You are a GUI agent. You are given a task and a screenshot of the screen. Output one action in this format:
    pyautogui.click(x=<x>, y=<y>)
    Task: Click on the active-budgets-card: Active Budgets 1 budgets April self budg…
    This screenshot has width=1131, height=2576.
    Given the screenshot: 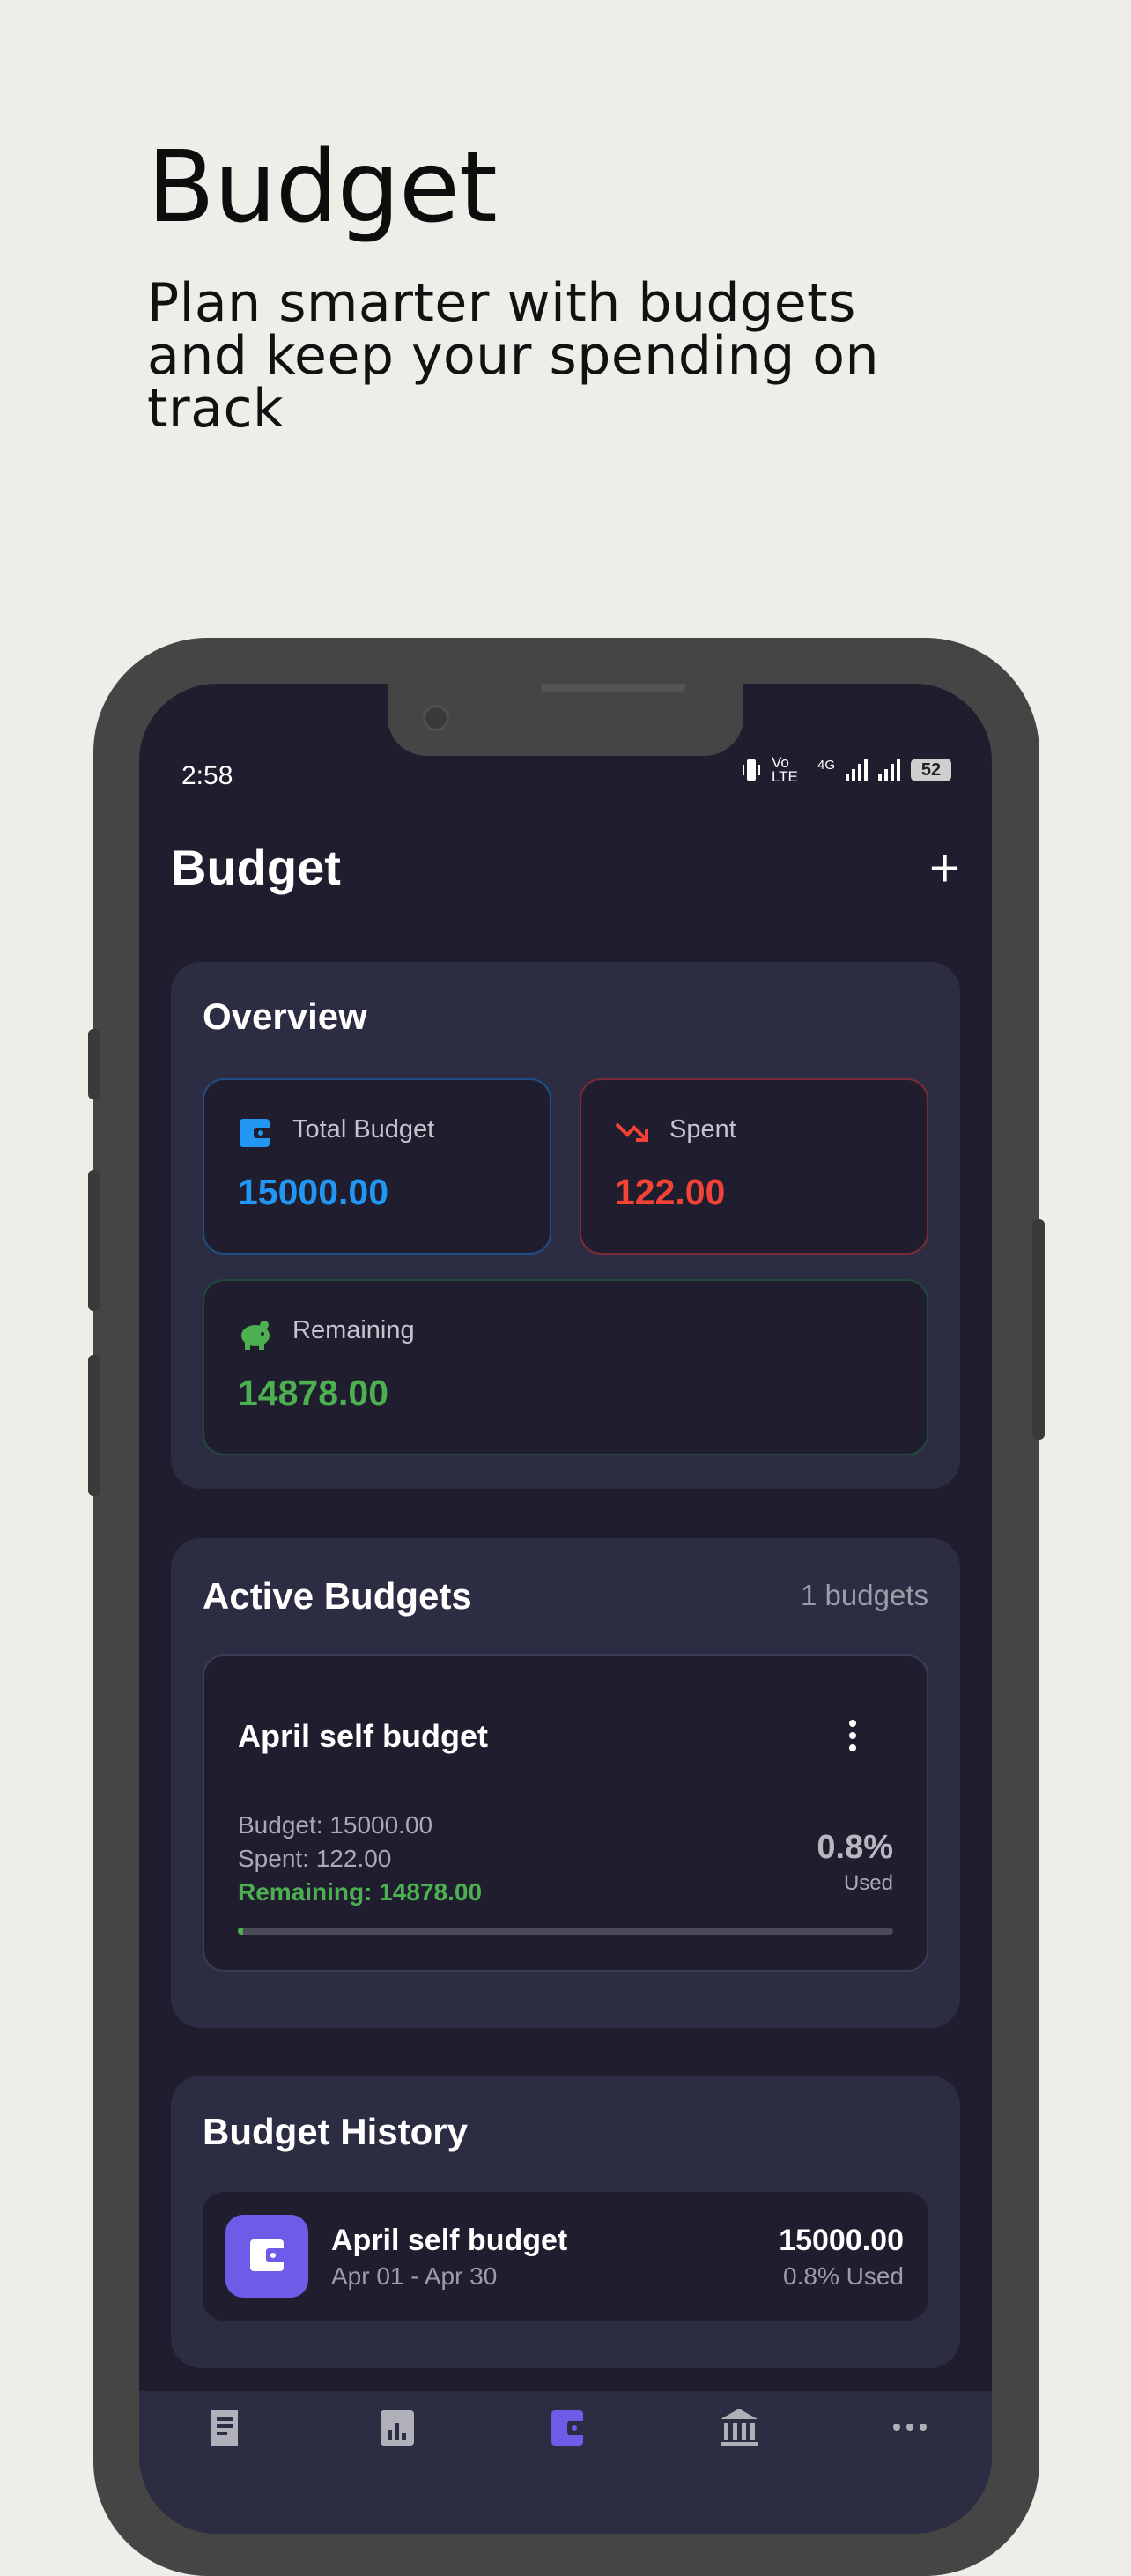 What is the action you would take?
    pyautogui.click(x=565, y=1783)
    